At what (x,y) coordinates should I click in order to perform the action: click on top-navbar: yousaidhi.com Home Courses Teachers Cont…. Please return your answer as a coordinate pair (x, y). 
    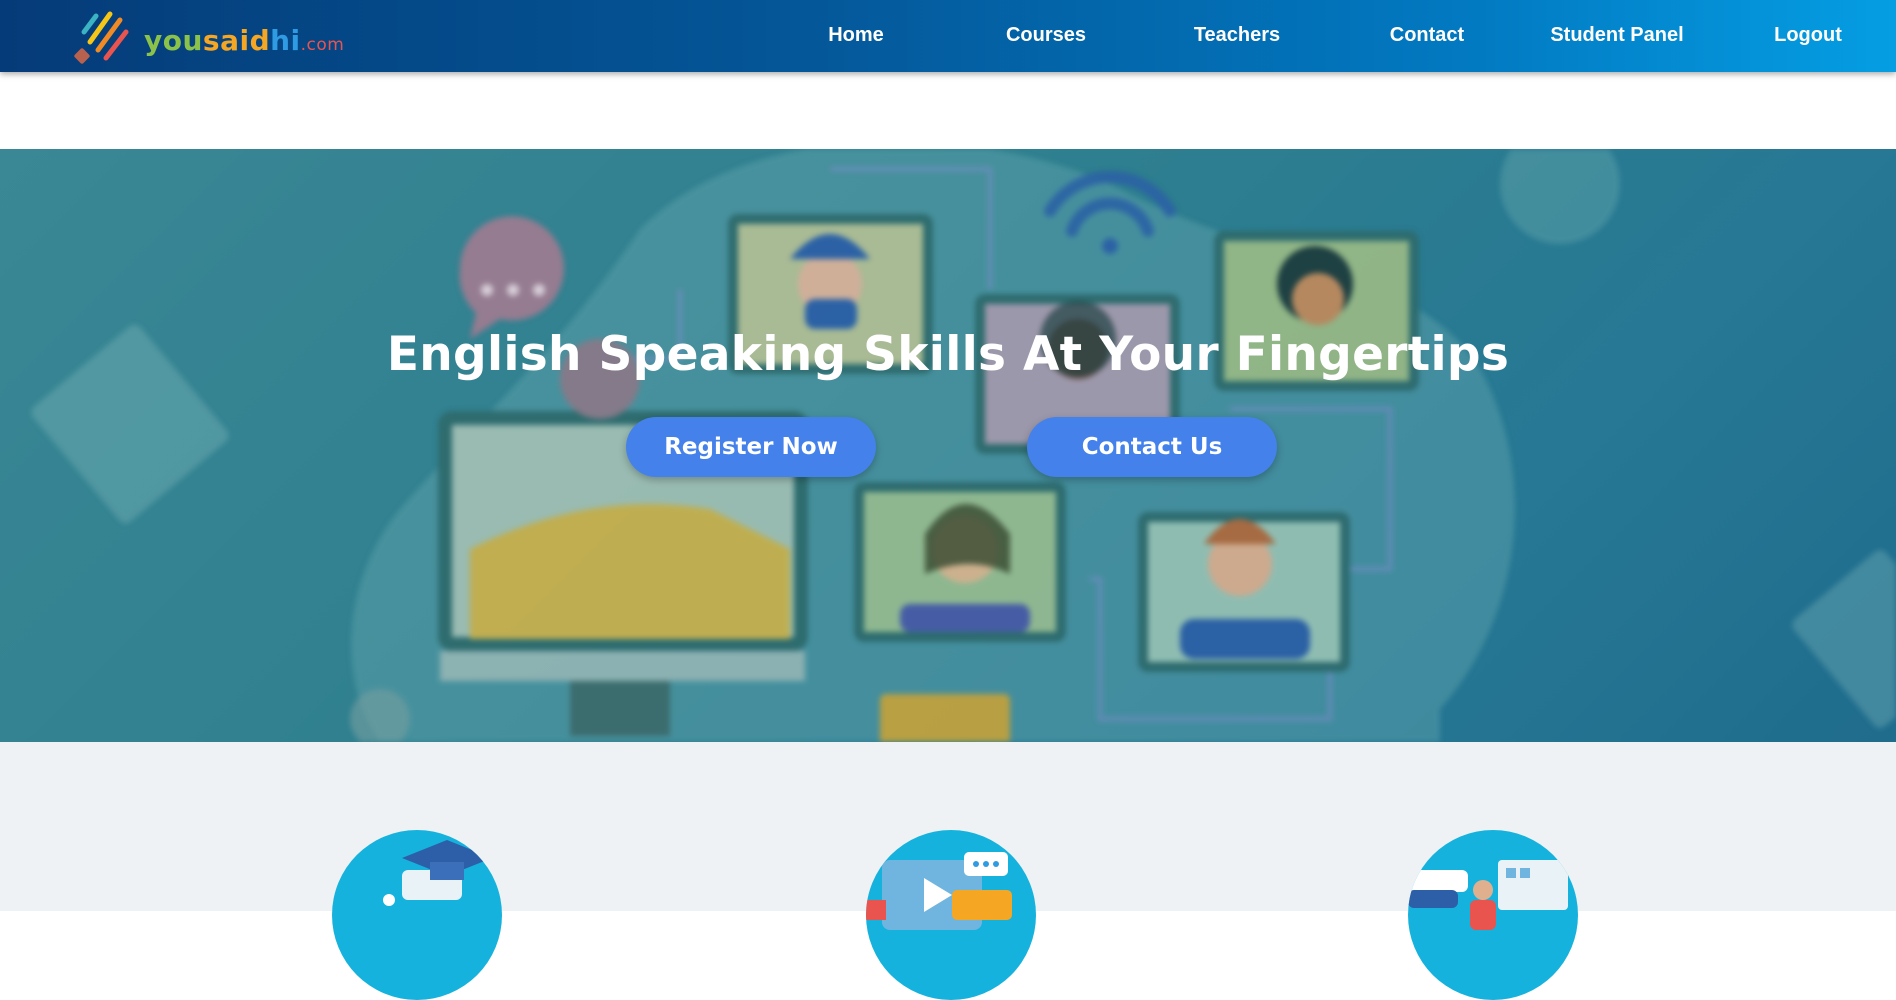
    Looking at the image, I should click on (948, 36).